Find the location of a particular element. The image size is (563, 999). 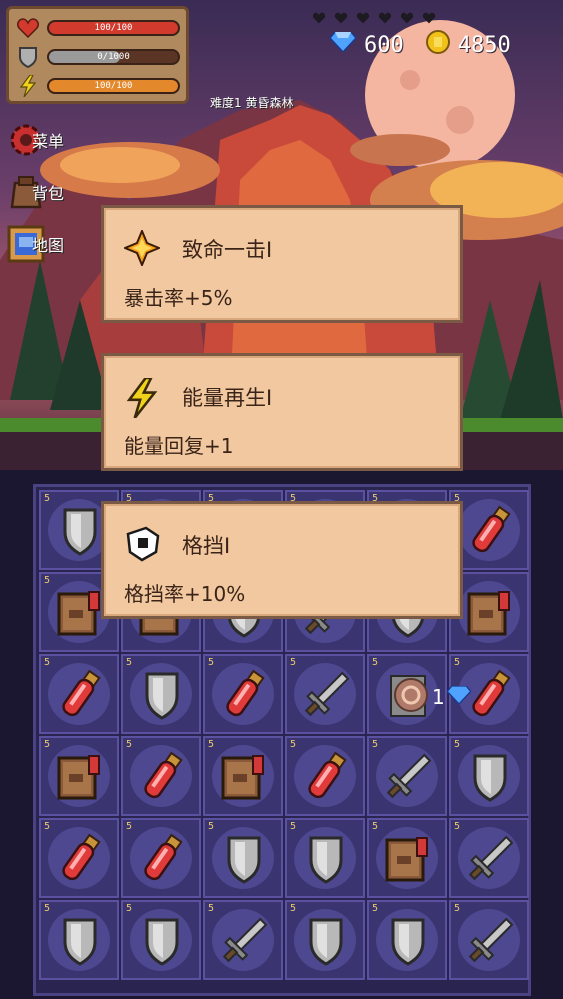

heart-icon is located at coordinates (28, 28).